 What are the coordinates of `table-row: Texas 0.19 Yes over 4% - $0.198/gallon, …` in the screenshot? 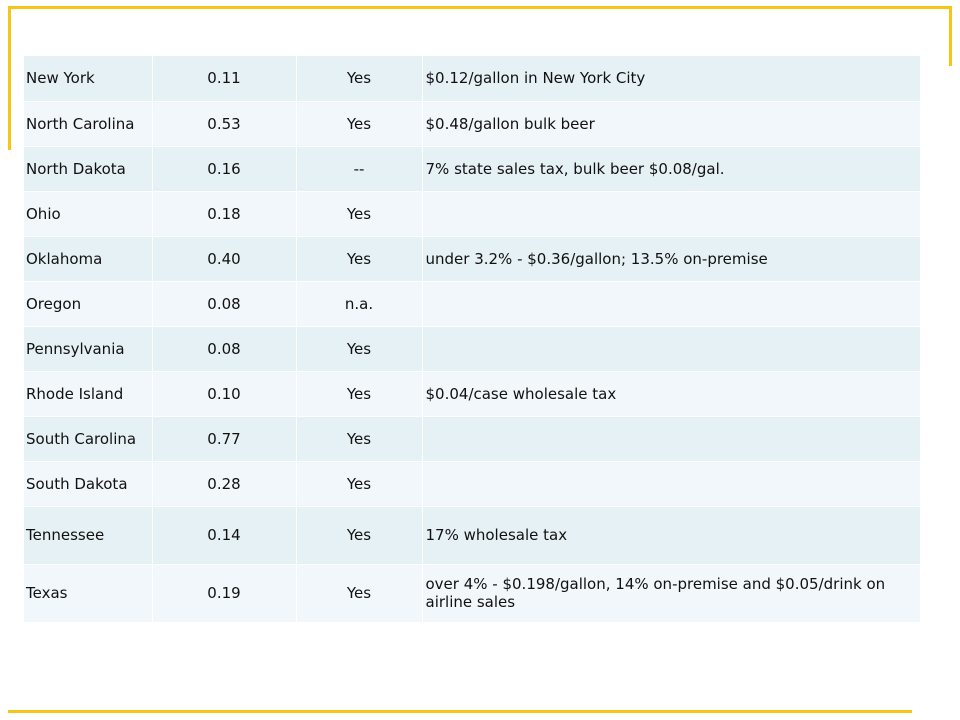 It's located at (472, 593).